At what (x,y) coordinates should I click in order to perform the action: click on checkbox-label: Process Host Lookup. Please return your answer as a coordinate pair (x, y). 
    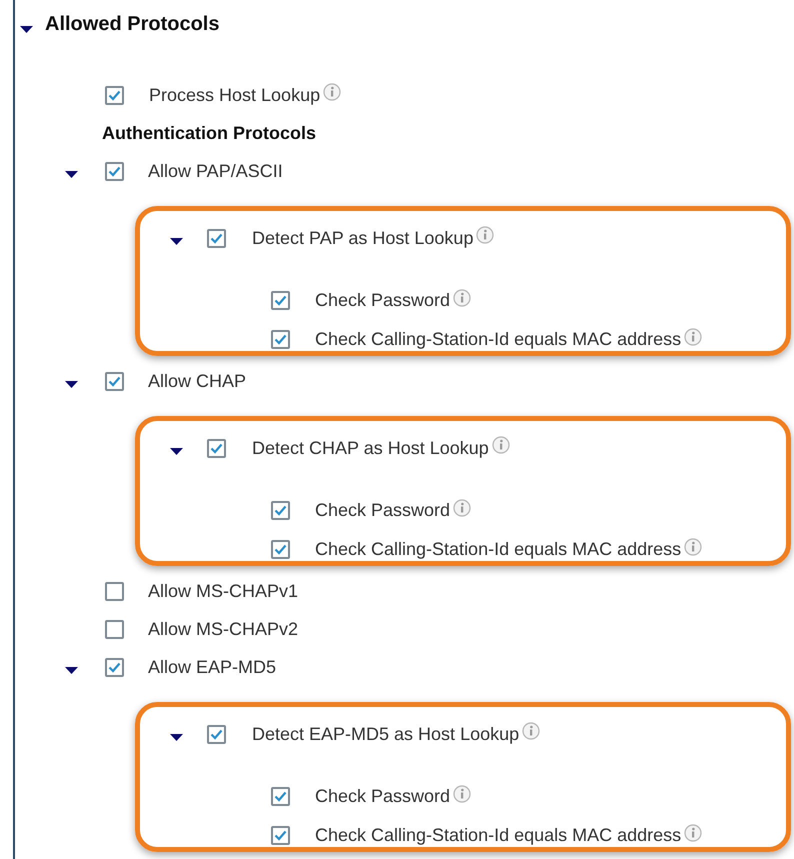
    Looking at the image, I should click on (234, 95).